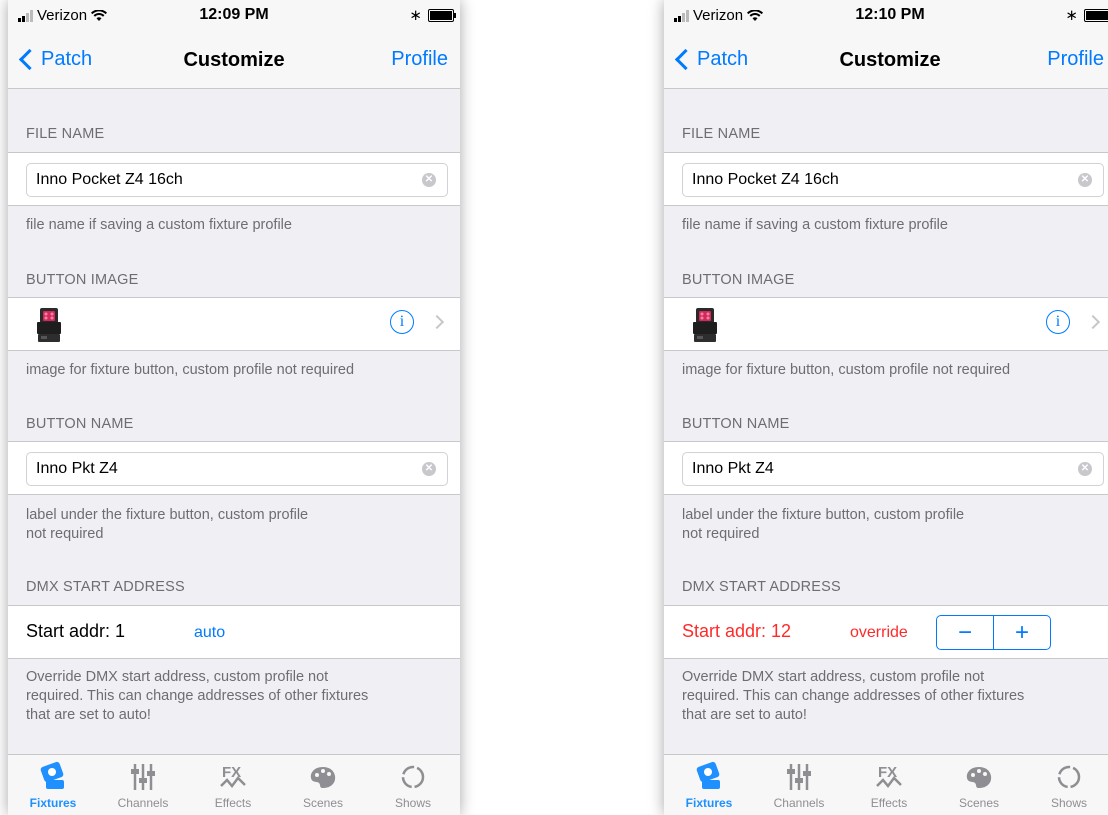 Image resolution: width=1108 pixels, height=815 pixels. What do you see at coordinates (721, 134) in the screenshot?
I see `file-name-header: FILE NAME` at bounding box center [721, 134].